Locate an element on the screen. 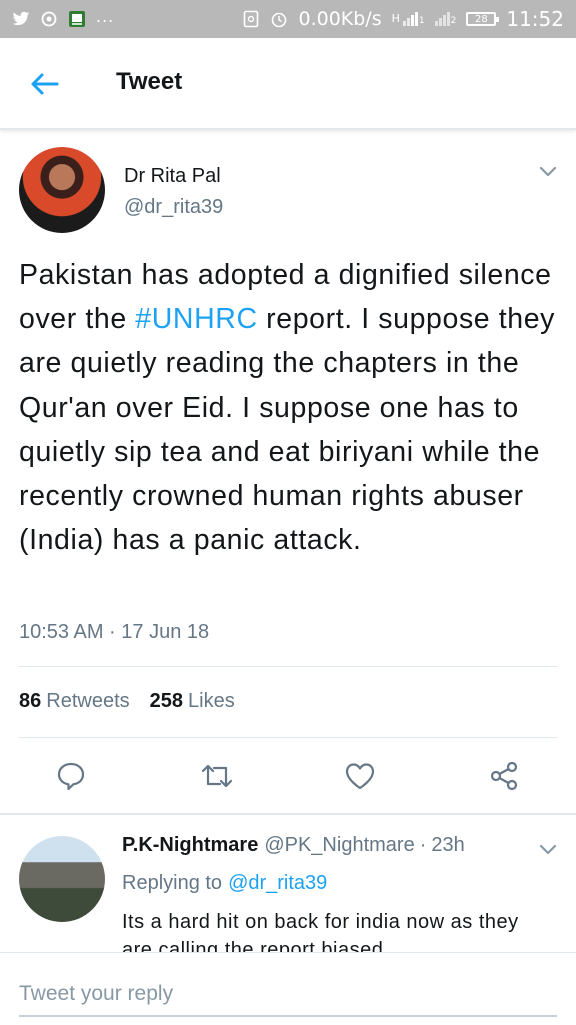 The height and width of the screenshot is (1025, 576). record-icon is located at coordinates (49, 19).